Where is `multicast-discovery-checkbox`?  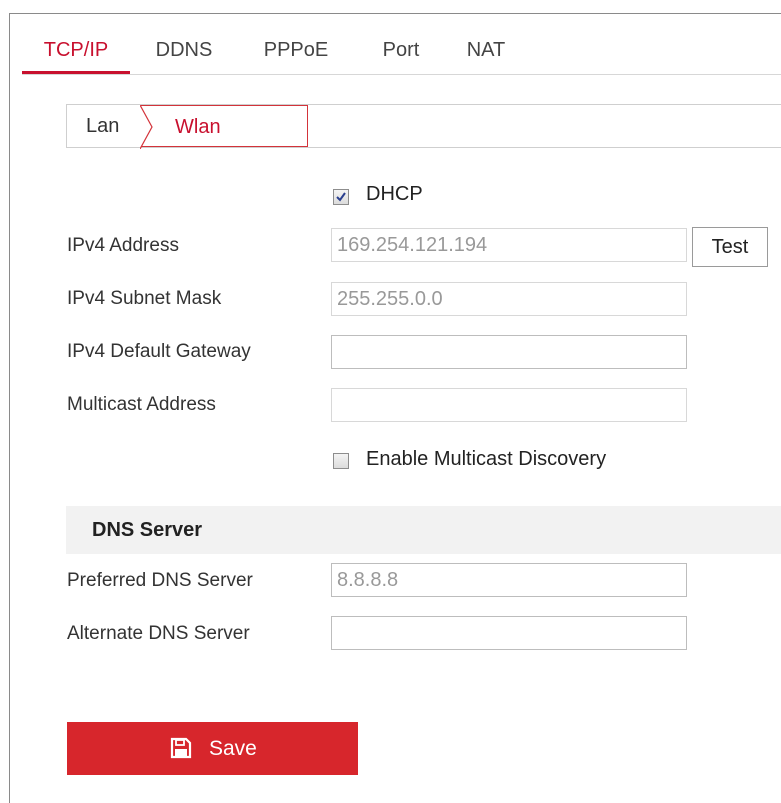 multicast-discovery-checkbox is located at coordinates (341, 461).